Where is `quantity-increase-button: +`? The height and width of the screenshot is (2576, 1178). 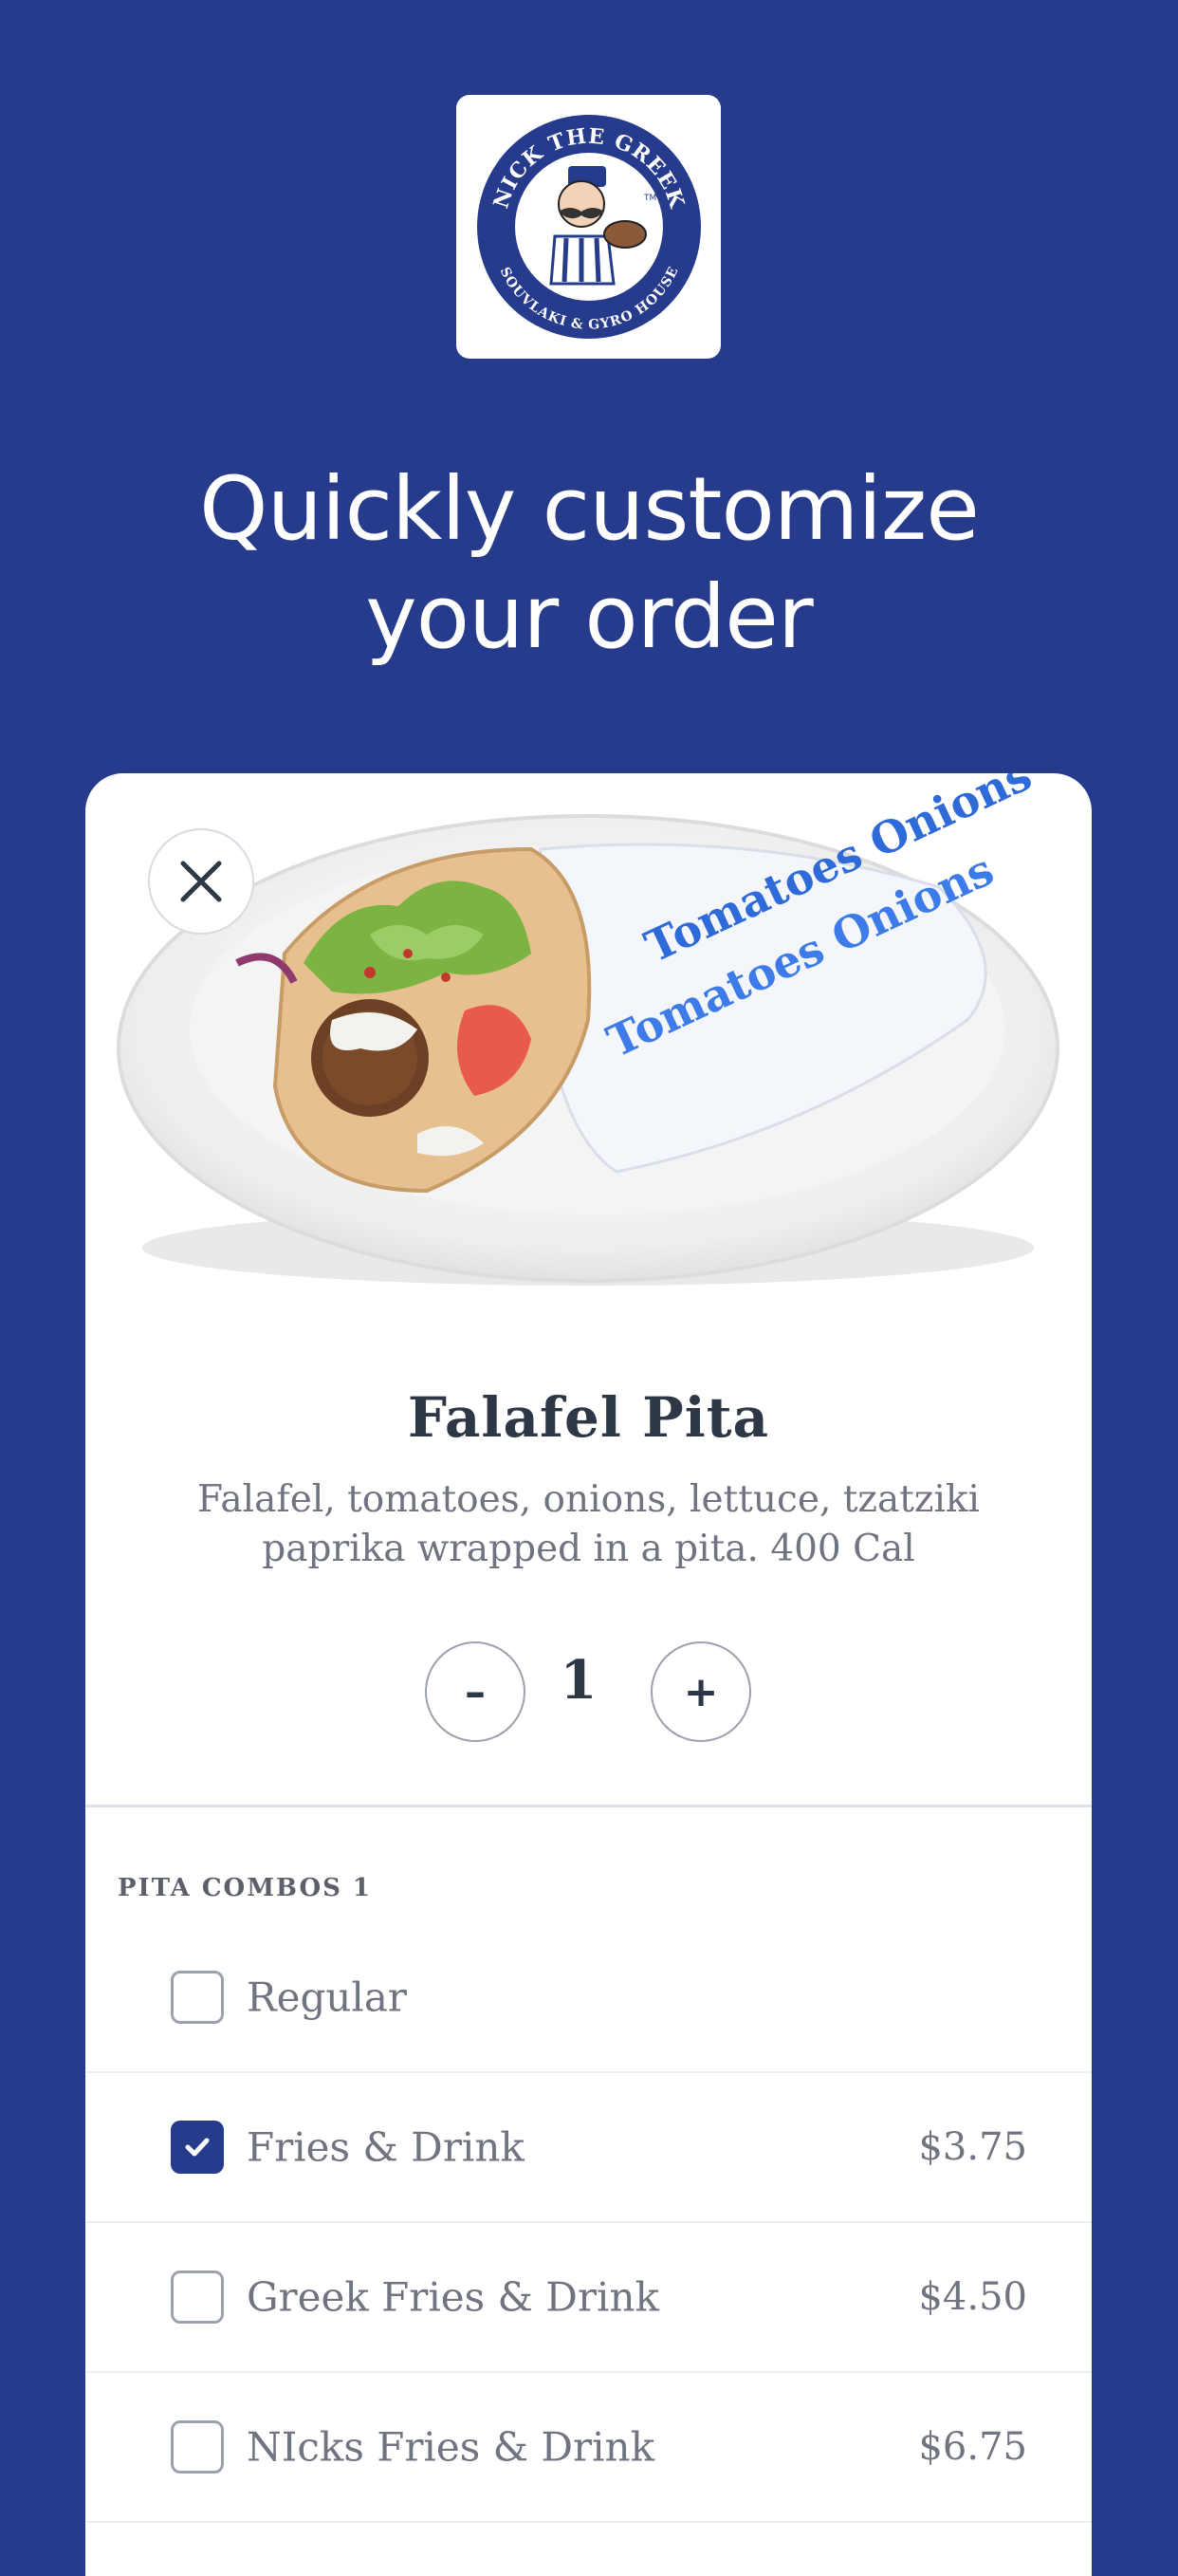
quantity-increase-button: + is located at coordinates (701, 1691).